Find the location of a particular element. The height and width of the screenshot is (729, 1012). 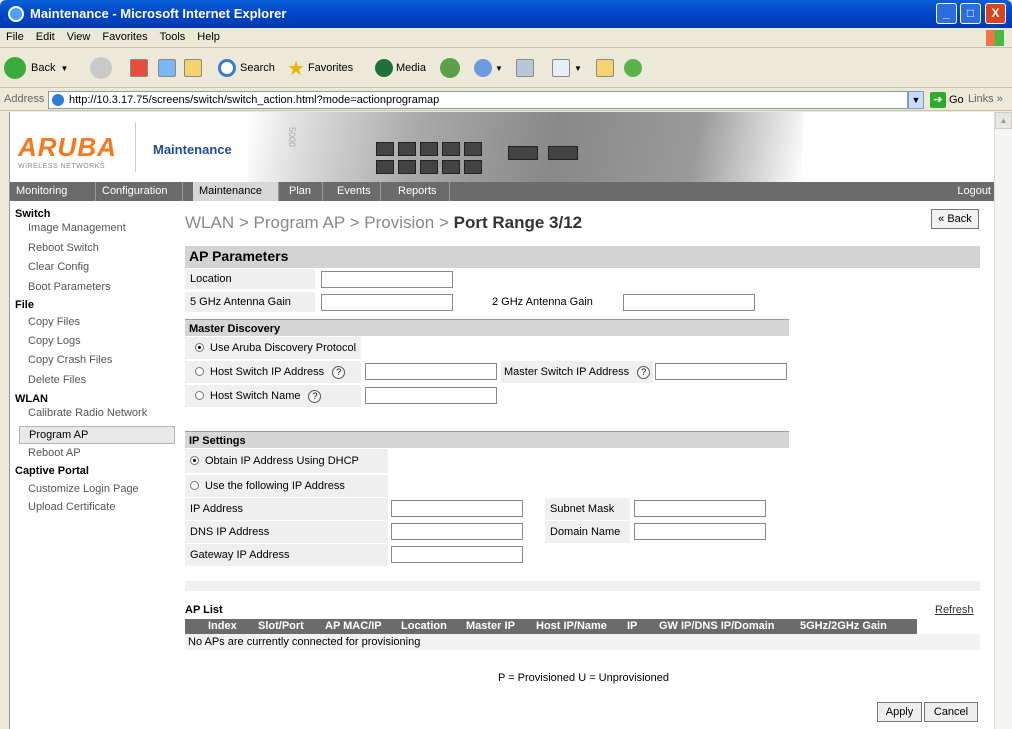

logout-link: Logout is located at coordinates (974, 191).